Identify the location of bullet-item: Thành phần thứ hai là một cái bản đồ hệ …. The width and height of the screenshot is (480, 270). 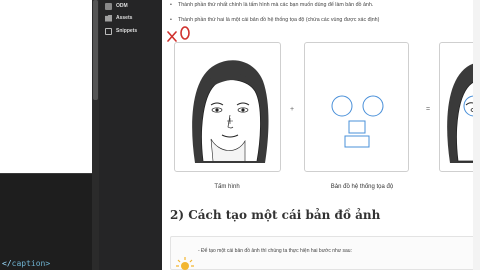
(274, 20).